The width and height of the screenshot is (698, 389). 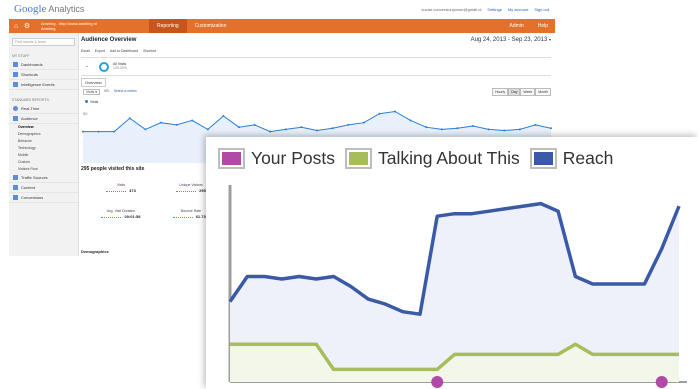 I want to click on sign-out-link: Sign out, so click(x=541, y=9).